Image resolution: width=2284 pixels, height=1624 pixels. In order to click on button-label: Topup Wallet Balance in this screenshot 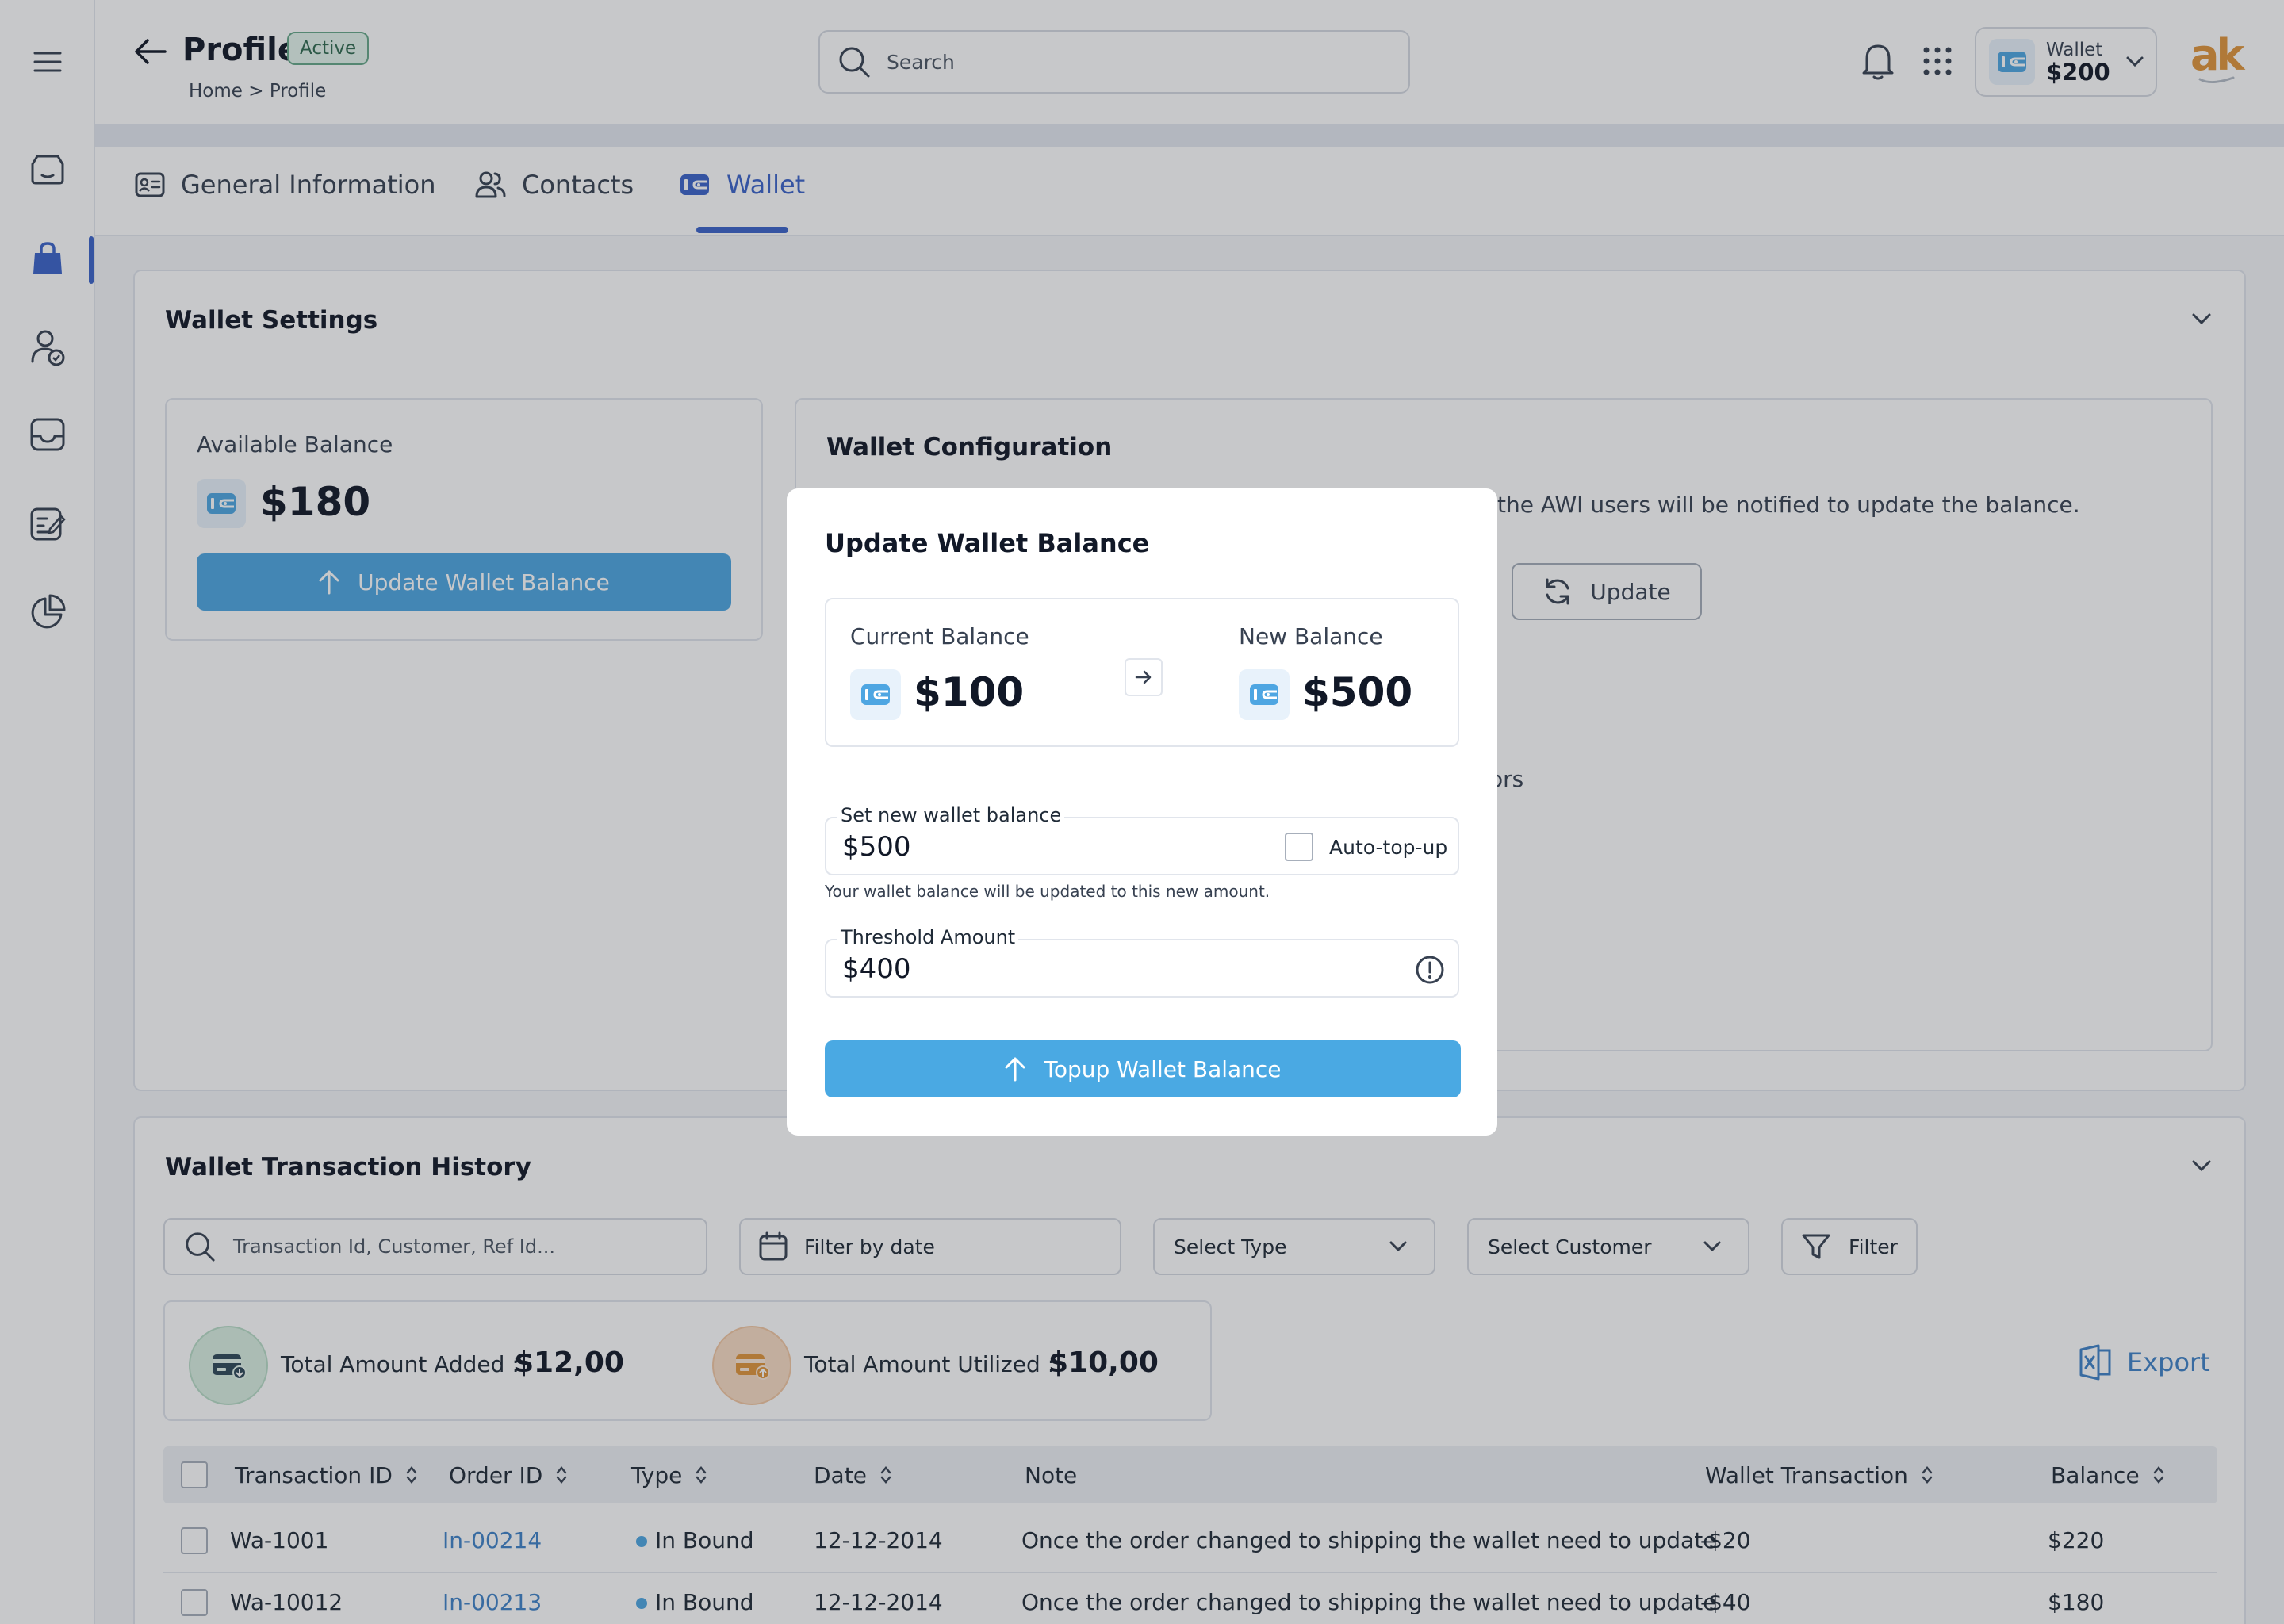, I will do `click(1163, 1068)`.